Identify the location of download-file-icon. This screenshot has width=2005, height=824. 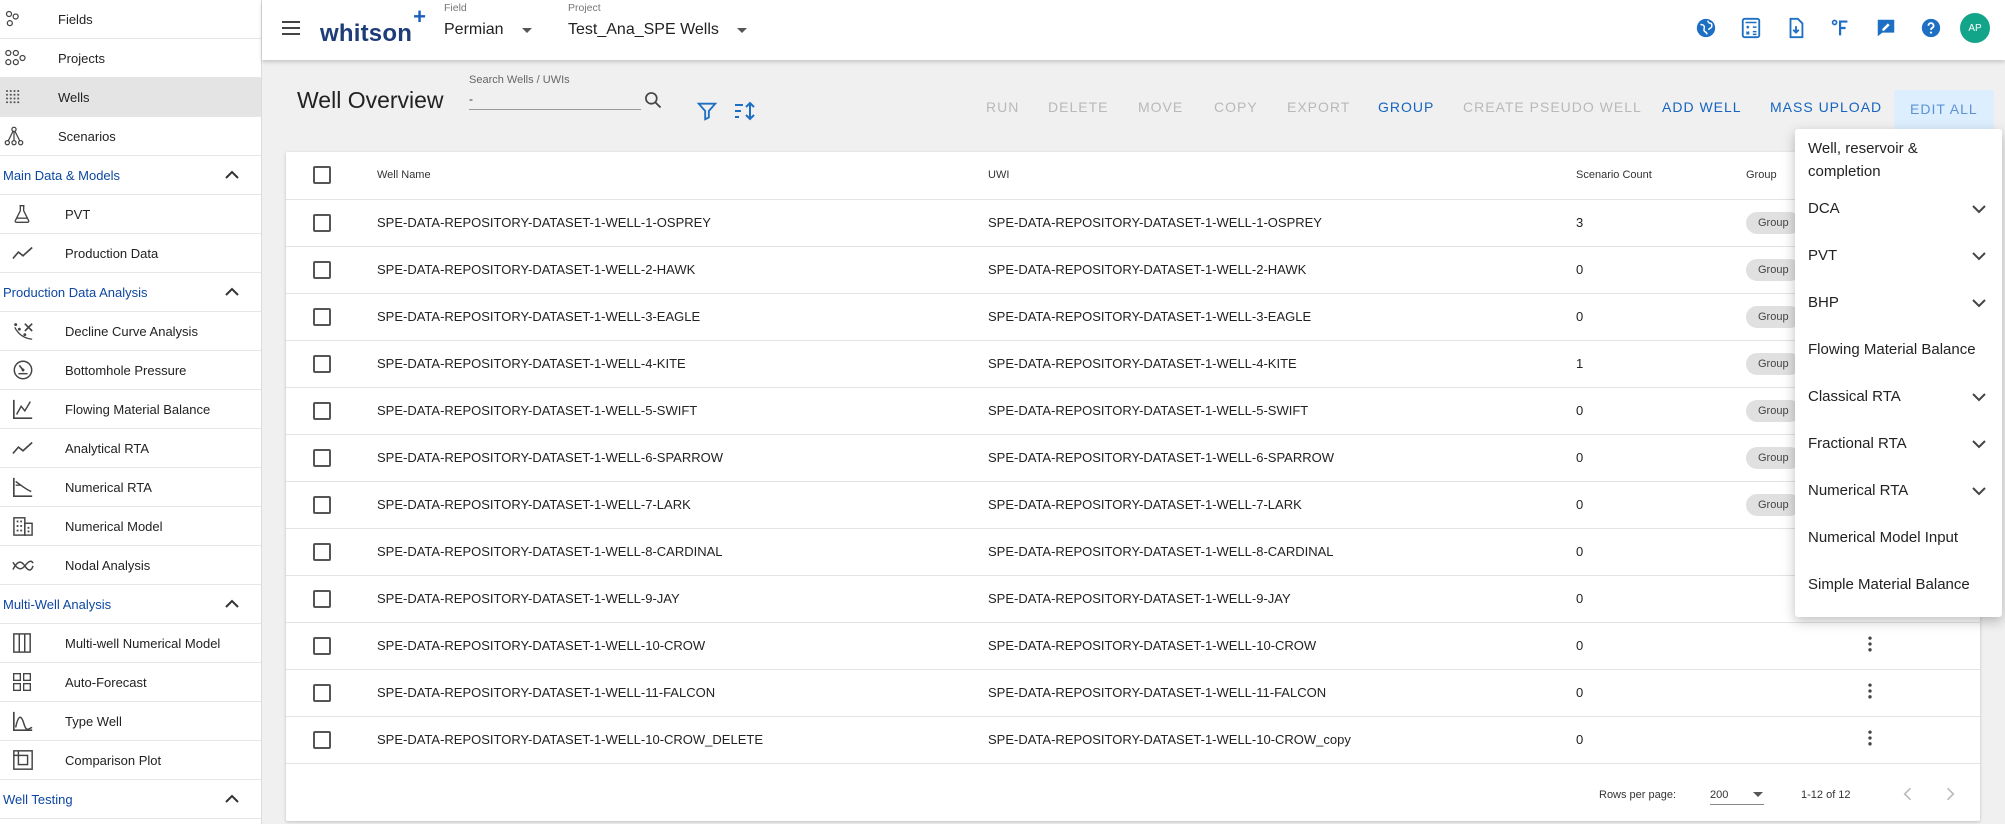
(1796, 28).